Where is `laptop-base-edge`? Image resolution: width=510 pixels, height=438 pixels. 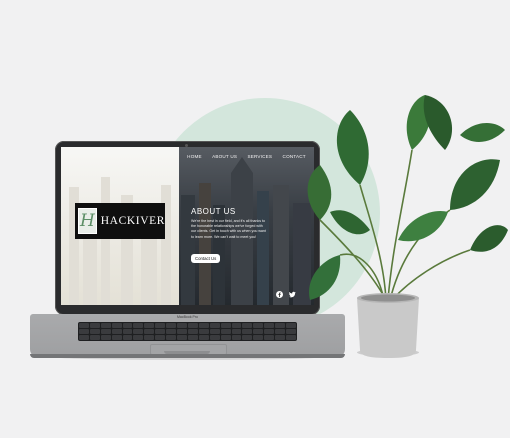
laptop-base-edge is located at coordinates (187, 356).